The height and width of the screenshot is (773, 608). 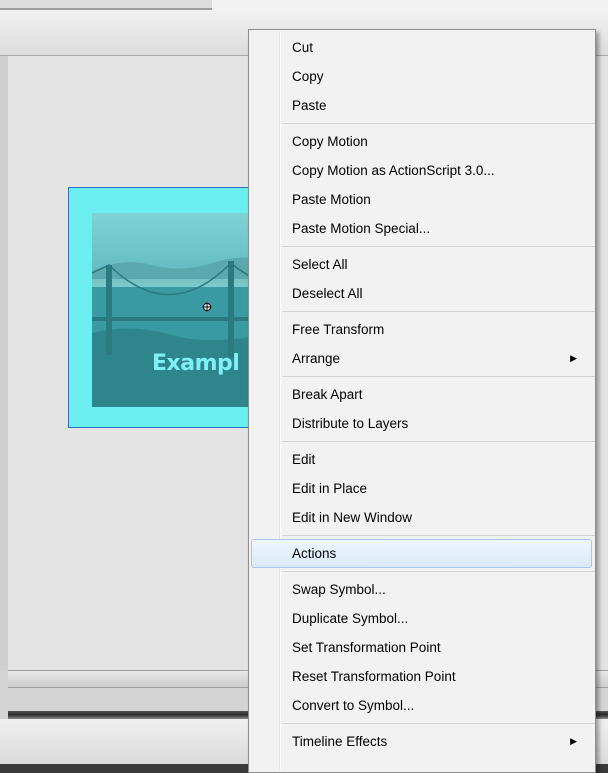 I want to click on menu-item-label: Copy Motion, so click(x=330, y=141).